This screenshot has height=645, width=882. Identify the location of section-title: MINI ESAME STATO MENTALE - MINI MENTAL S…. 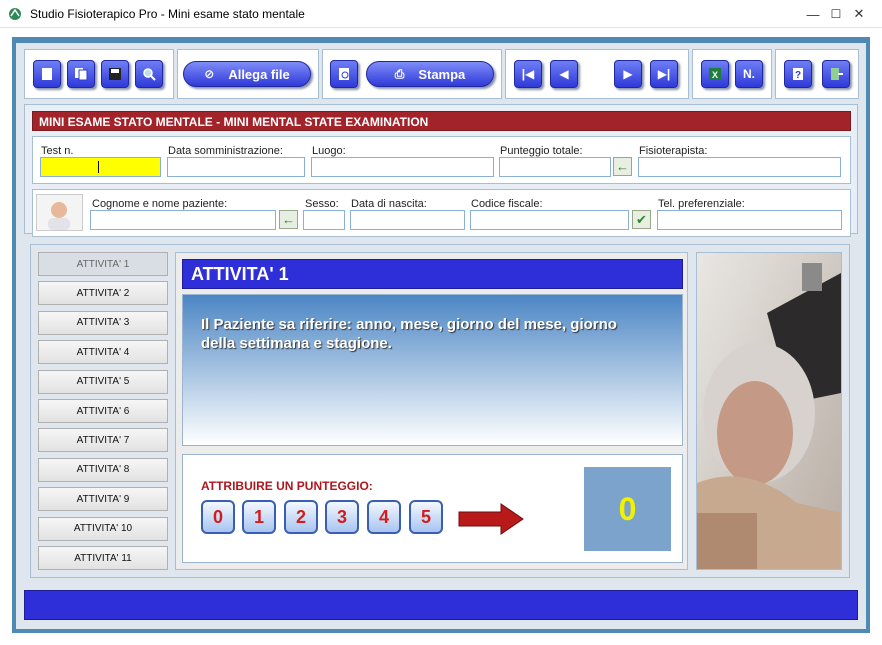
(234, 122).